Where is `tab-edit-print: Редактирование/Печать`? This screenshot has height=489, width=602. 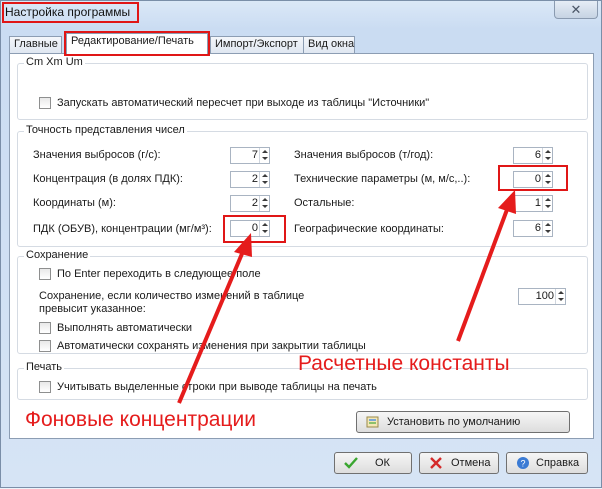 tab-edit-print: Редактирование/Печать is located at coordinates (137, 43).